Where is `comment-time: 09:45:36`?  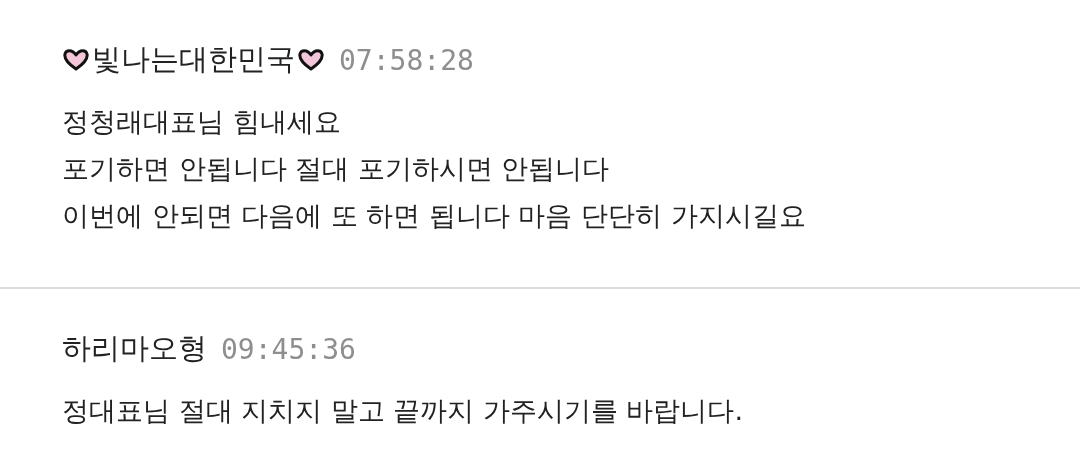 comment-time: 09:45:36 is located at coordinates (288, 349).